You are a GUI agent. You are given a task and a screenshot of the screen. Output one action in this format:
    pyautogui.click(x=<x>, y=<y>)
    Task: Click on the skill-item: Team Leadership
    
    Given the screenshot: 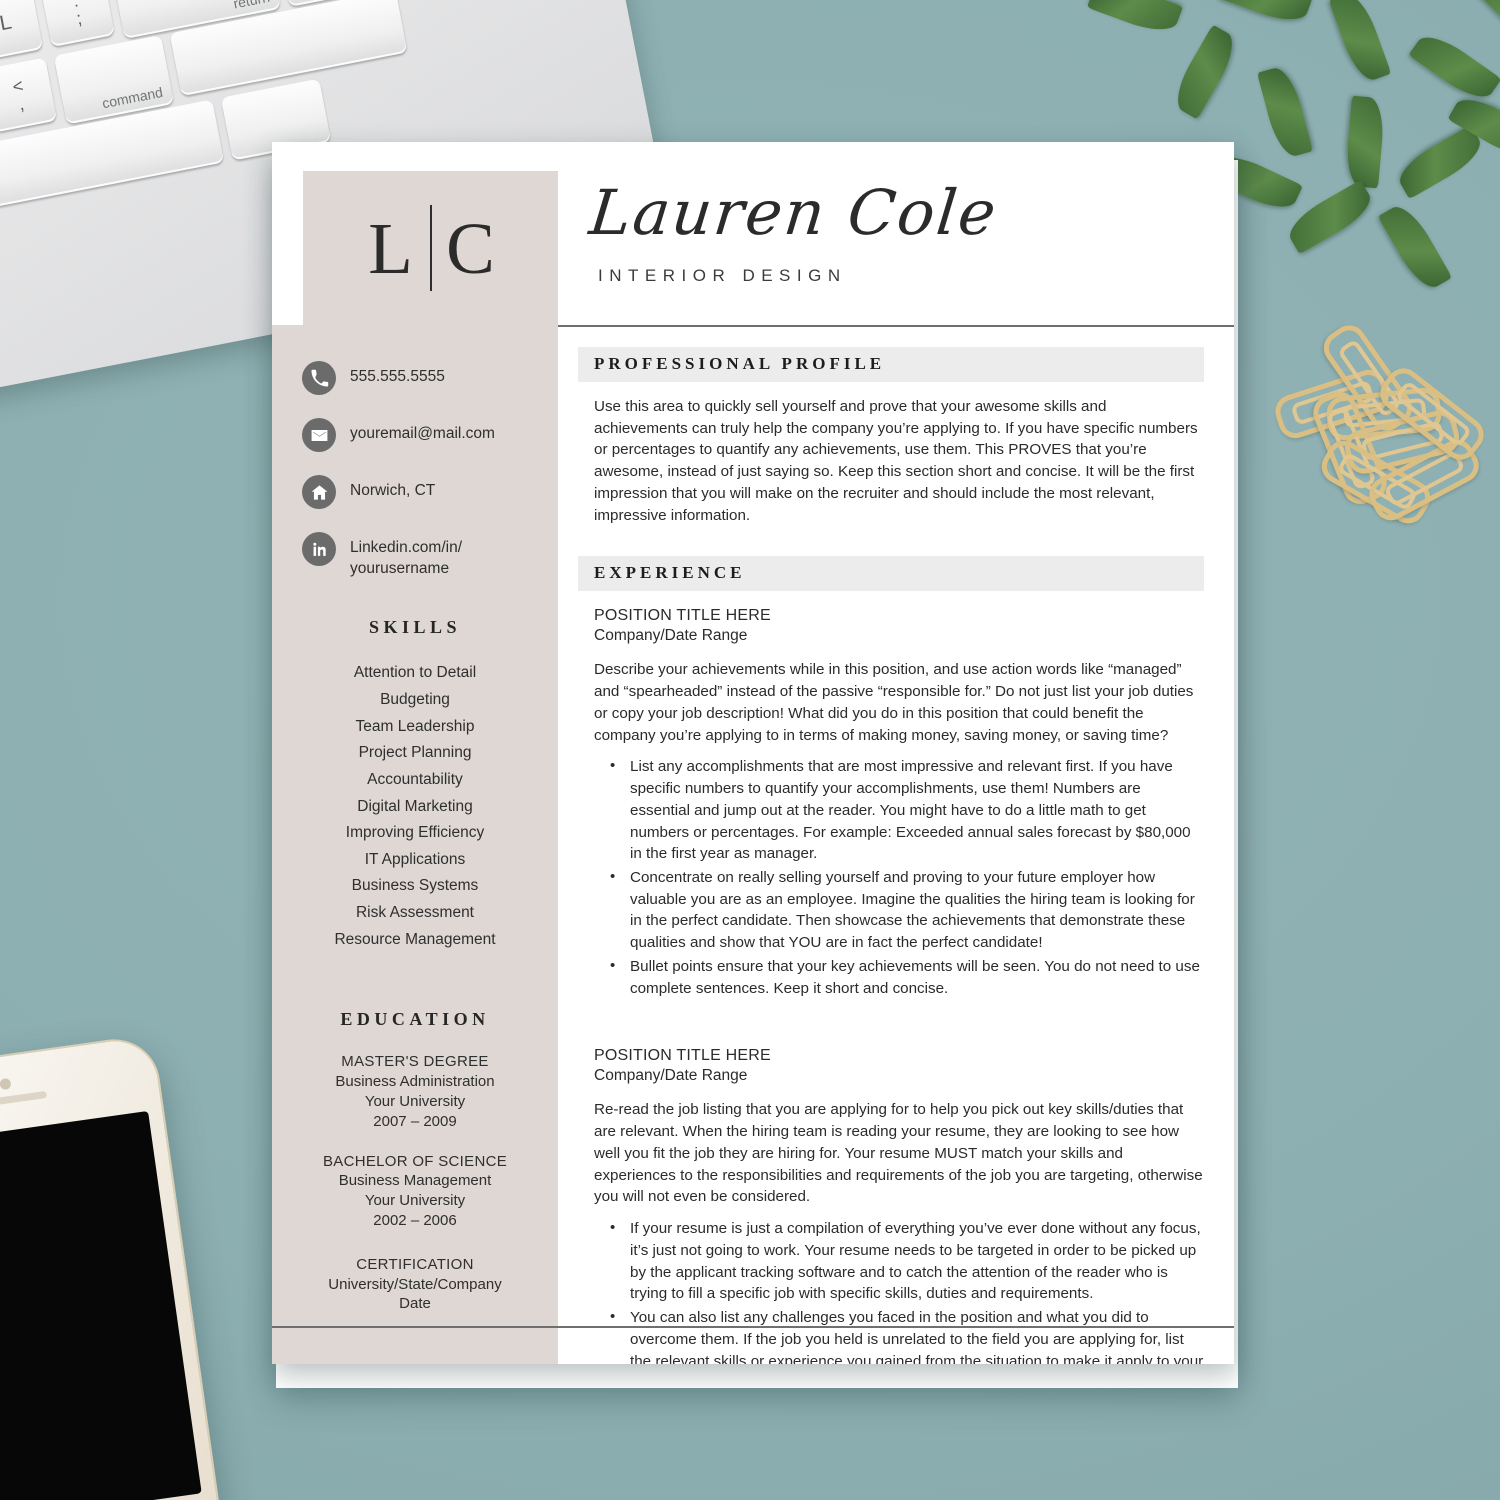 What is the action you would take?
    pyautogui.click(x=415, y=726)
    